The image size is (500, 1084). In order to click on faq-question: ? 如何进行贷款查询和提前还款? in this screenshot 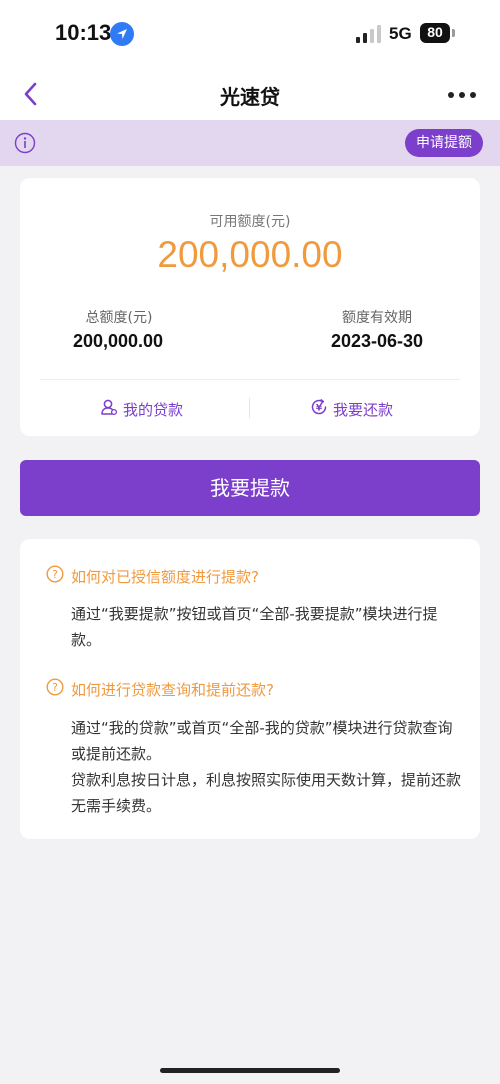, I will do `click(160, 689)`.